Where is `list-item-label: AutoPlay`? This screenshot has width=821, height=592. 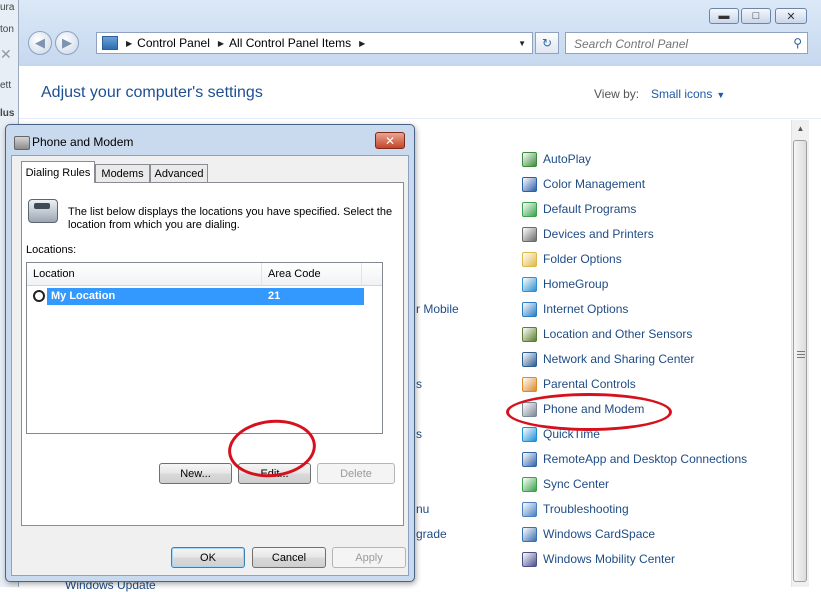
list-item-label: AutoPlay is located at coordinates (567, 159).